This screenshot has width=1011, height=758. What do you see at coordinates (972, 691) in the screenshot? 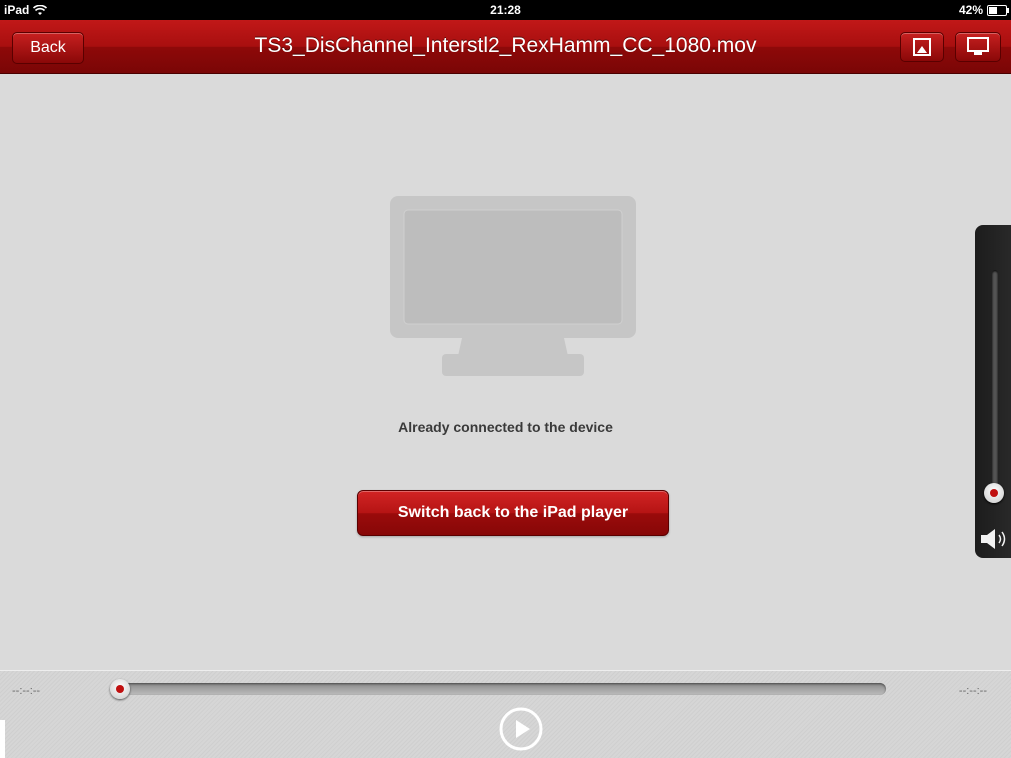
I see `remaining-time: --:--:--` at bounding box center [972, 691].